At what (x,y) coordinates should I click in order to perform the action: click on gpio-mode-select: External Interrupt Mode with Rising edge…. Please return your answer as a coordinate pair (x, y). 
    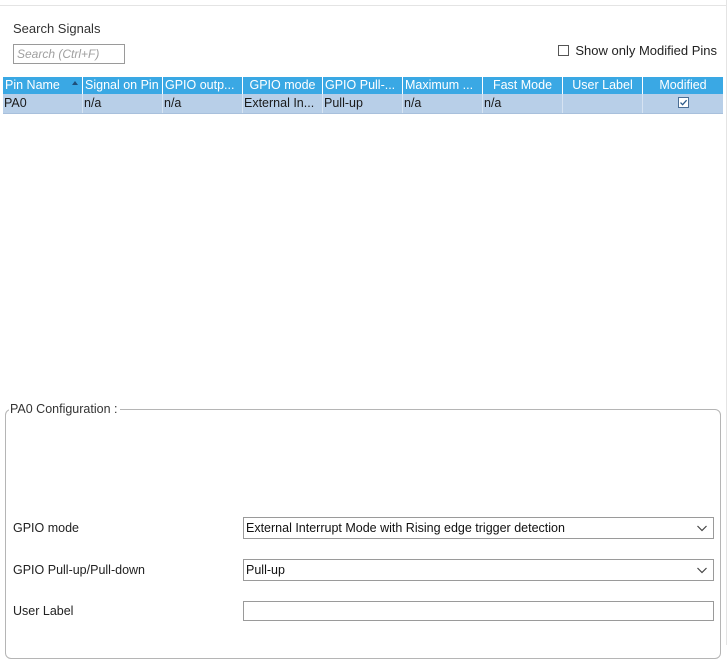
    Looking at the image, I should click on (478, 528).